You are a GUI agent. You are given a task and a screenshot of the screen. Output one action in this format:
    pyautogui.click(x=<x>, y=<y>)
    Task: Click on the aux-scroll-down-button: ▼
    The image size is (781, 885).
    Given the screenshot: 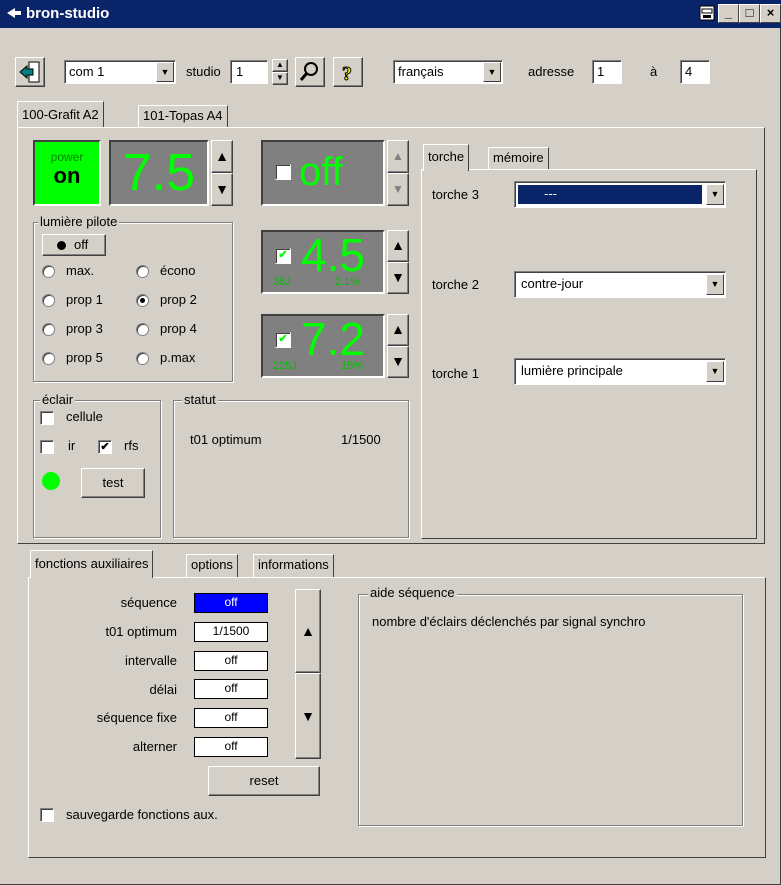 What is the action you would take?
    pyautogui.click(x=308, y=716)
    